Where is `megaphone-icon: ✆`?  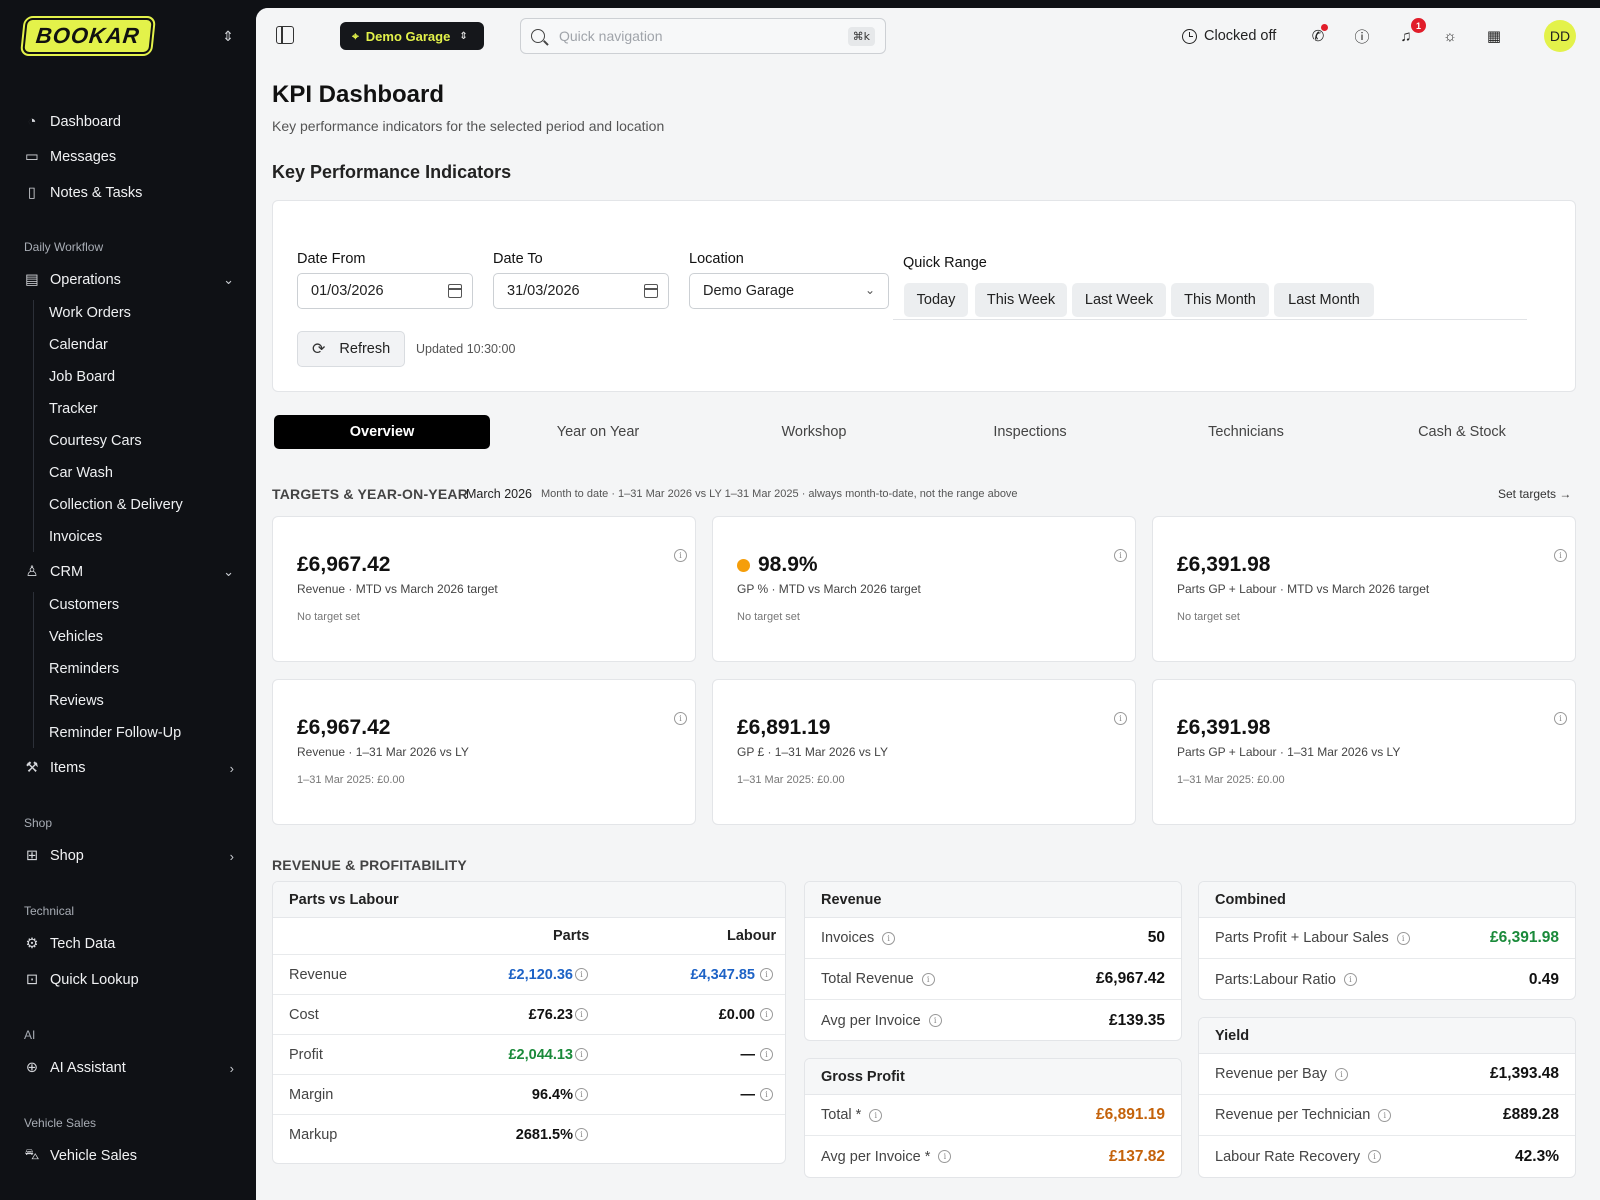 megaphone-icon: ✆ is located at coordinates (1318, 35).